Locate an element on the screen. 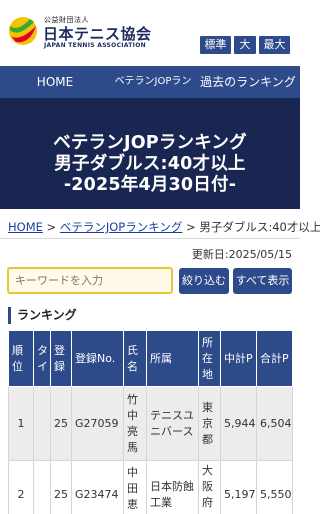  cell-affiliation: 日本防蝕工業 is located at coordinates (172, 487).